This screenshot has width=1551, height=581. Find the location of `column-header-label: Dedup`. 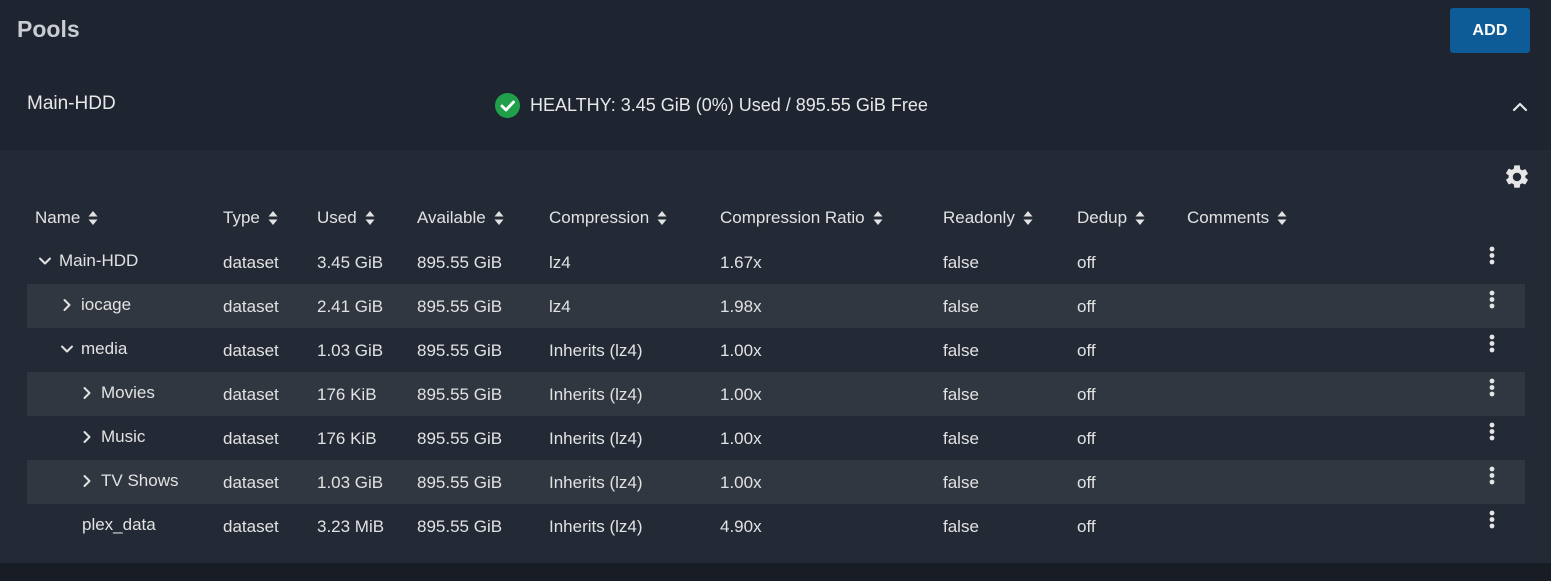

column-header-label: Dedup is located at coordinates (1102, 217).